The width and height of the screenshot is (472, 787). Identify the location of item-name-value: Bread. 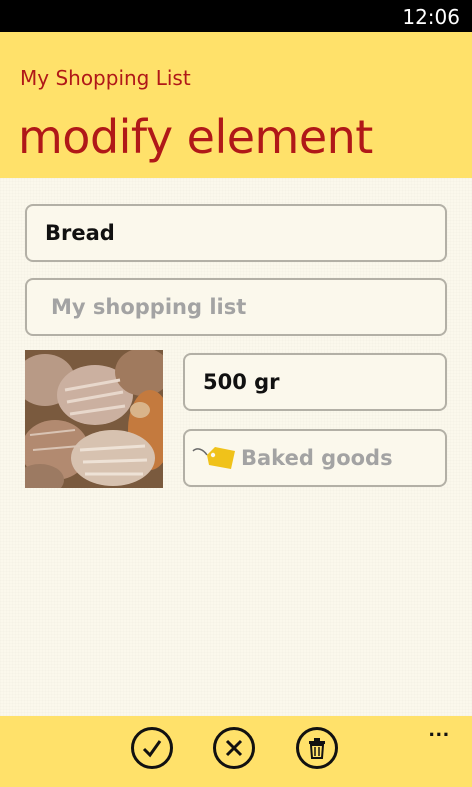
(80, 233).